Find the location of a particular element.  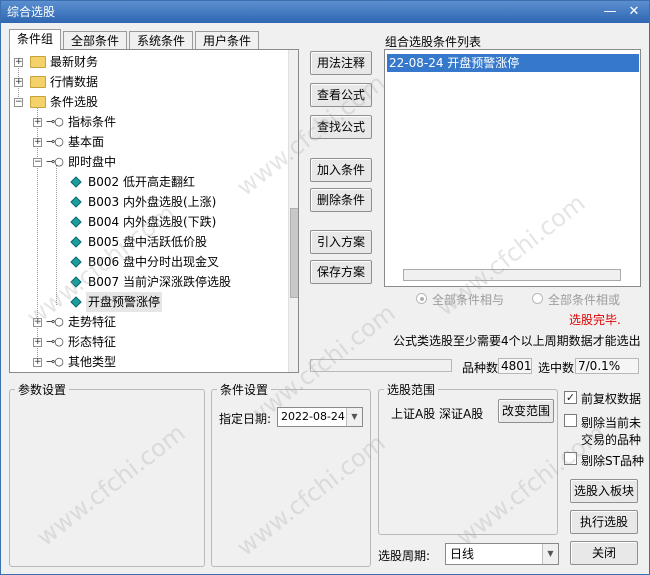

scope-title: 选股范围 is located at coordinates (411, 390).